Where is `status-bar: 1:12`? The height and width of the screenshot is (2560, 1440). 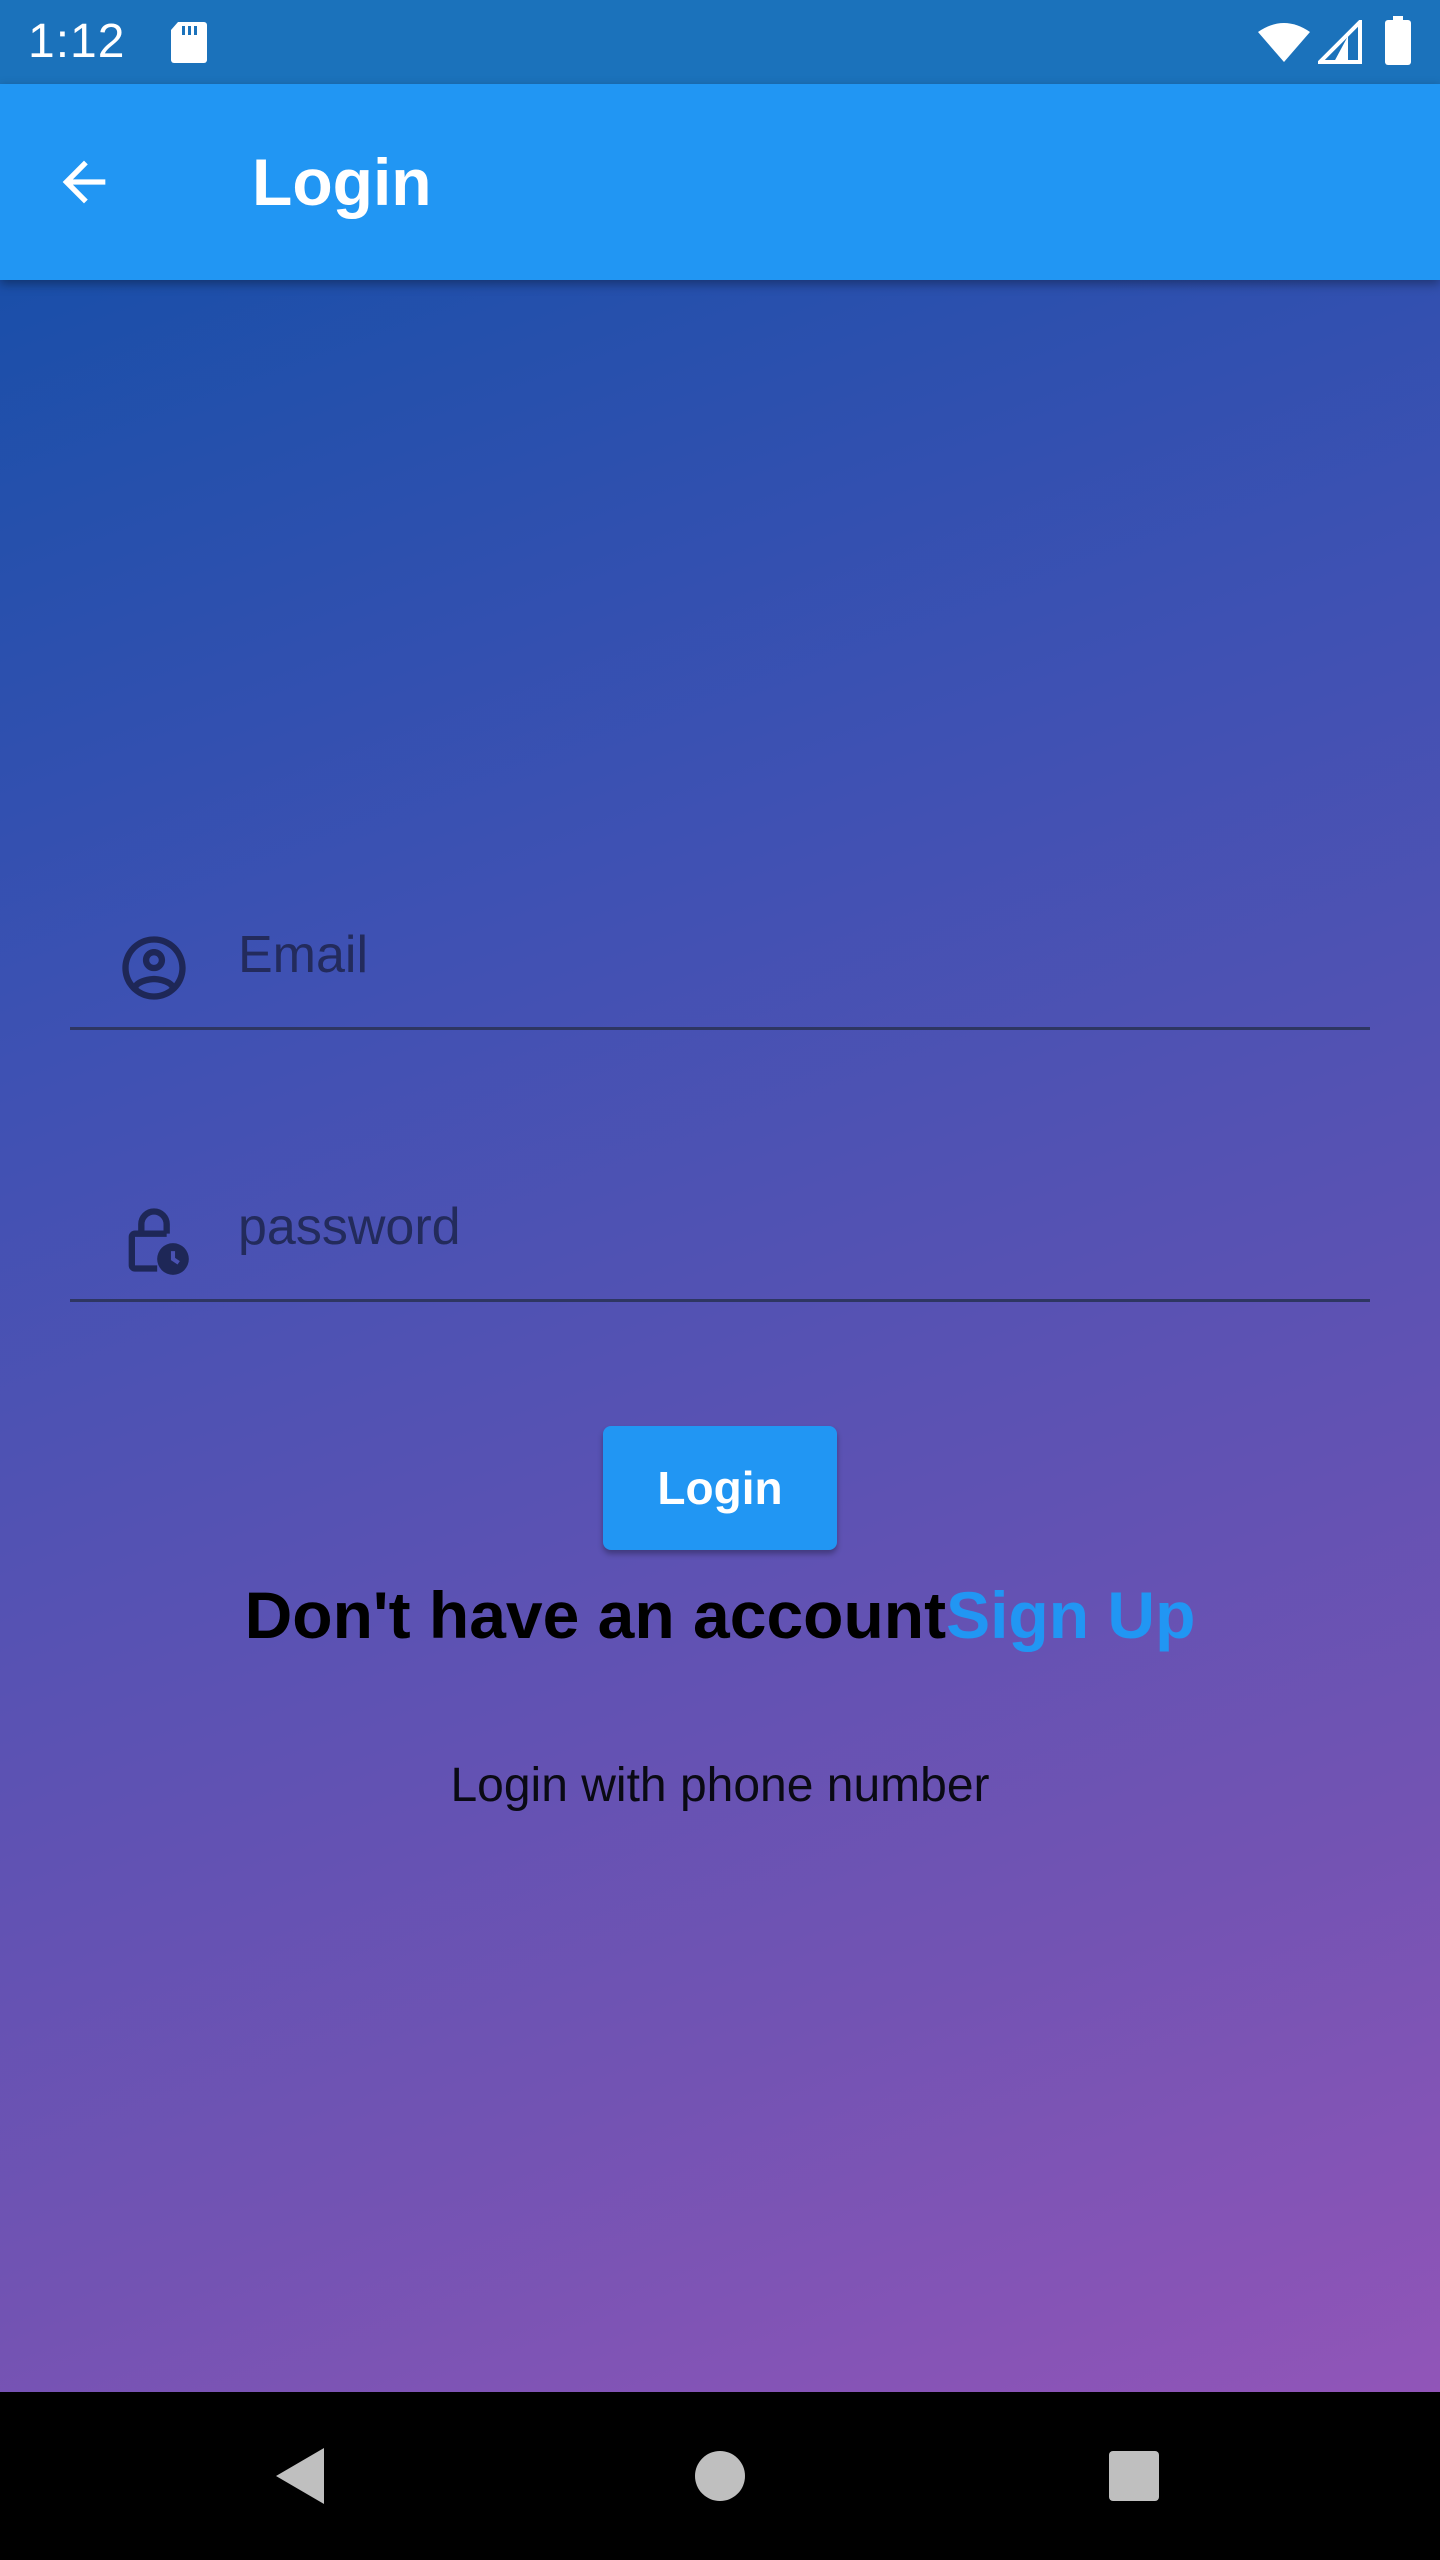
status-bar: 1:12 is located at coordinates (720, 42).